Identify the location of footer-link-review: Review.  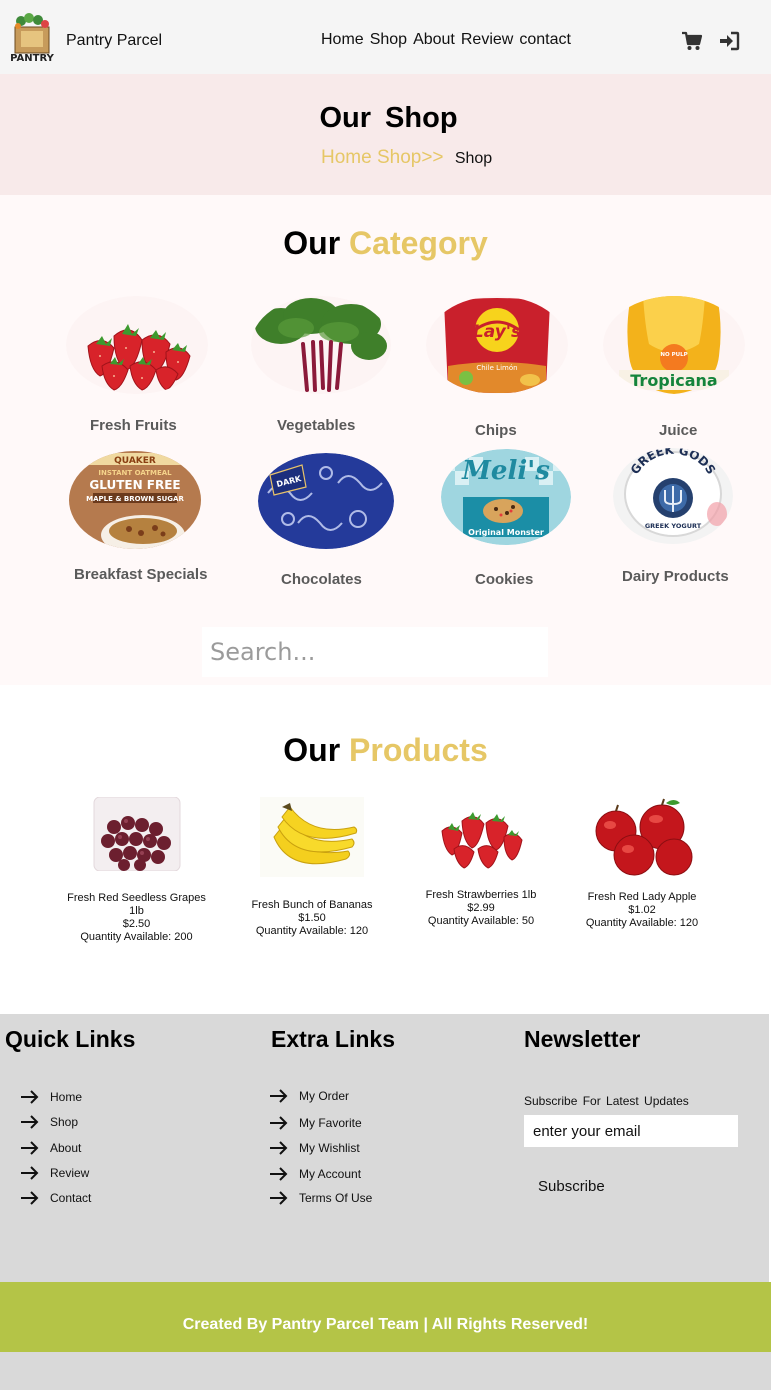
(54, 1173).